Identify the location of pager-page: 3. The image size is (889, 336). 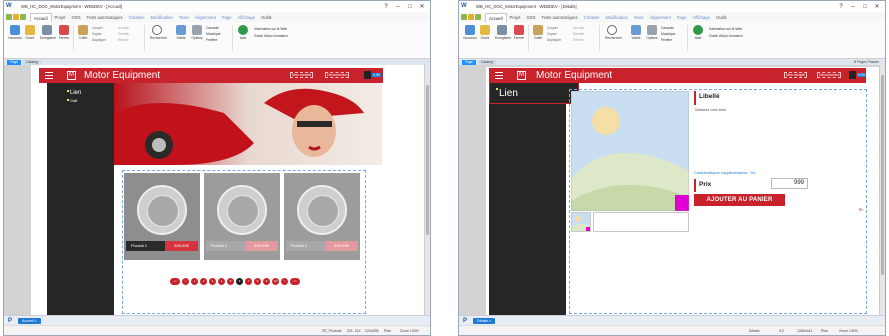
(212, 281).